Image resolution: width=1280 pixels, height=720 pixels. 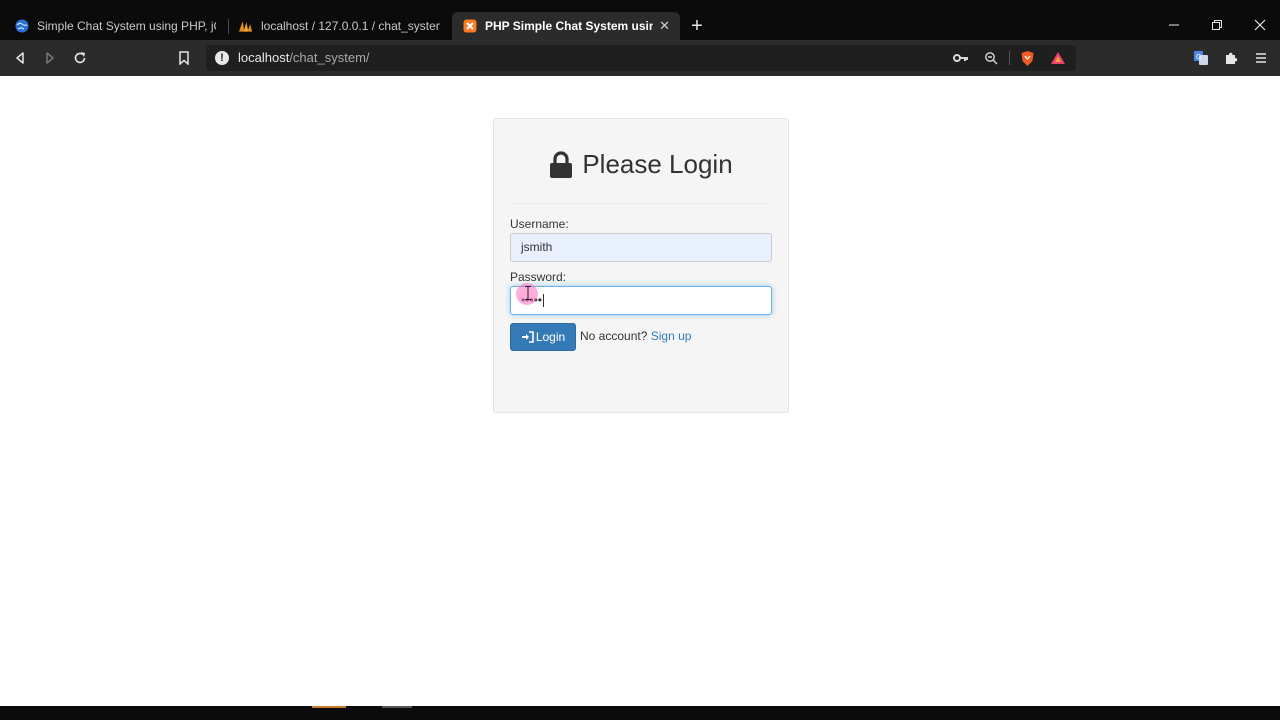 What do you see at coordinates (539, 224) in the screenshot?
I see `username-label: Username:` at bounding box center [539, 224].